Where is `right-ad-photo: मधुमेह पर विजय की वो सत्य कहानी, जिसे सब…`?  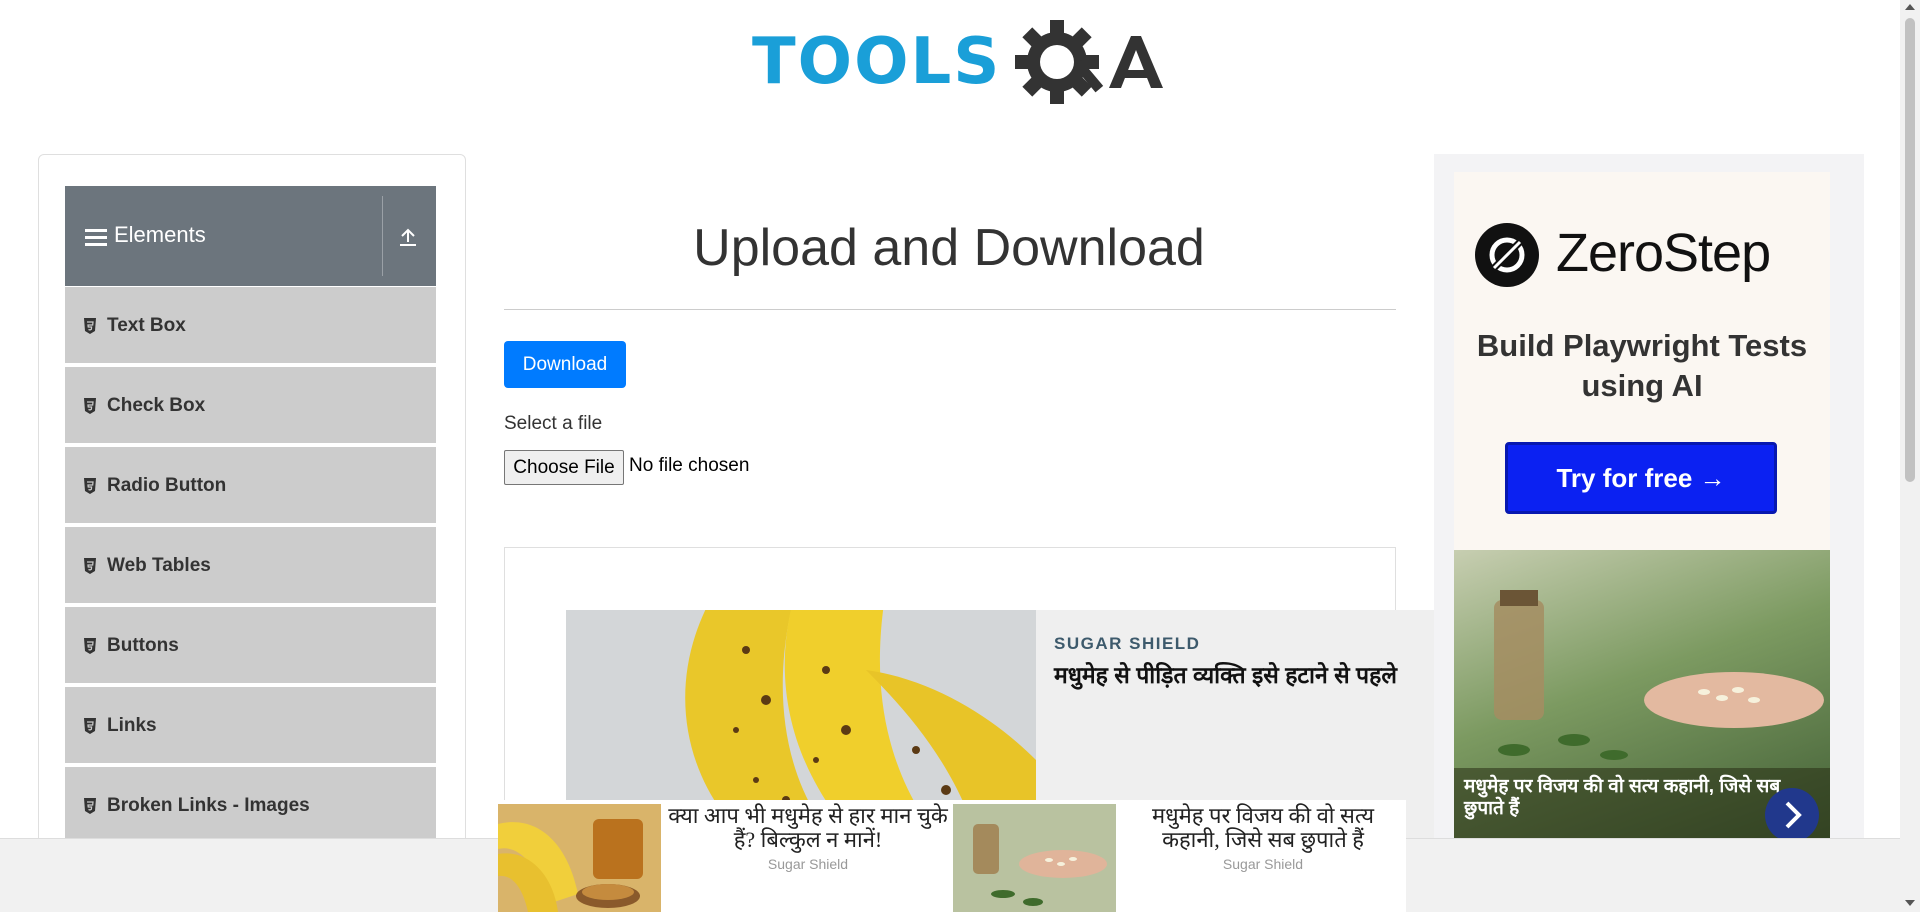
right-ad-photo: मधुमेह पर विजय की वो सत्य कहानी, जिसे सब… is located at coordinates (1642, 695).